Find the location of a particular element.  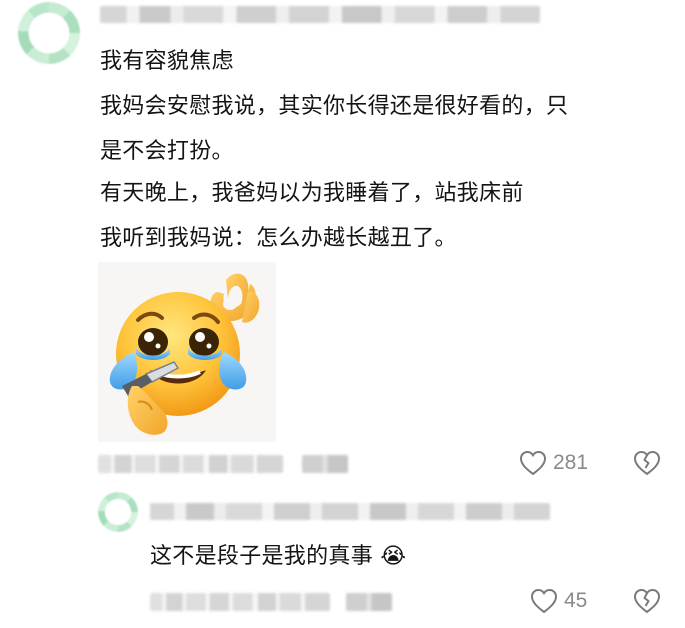

reply-reply-button-censored is located at coordinates (369, 602).